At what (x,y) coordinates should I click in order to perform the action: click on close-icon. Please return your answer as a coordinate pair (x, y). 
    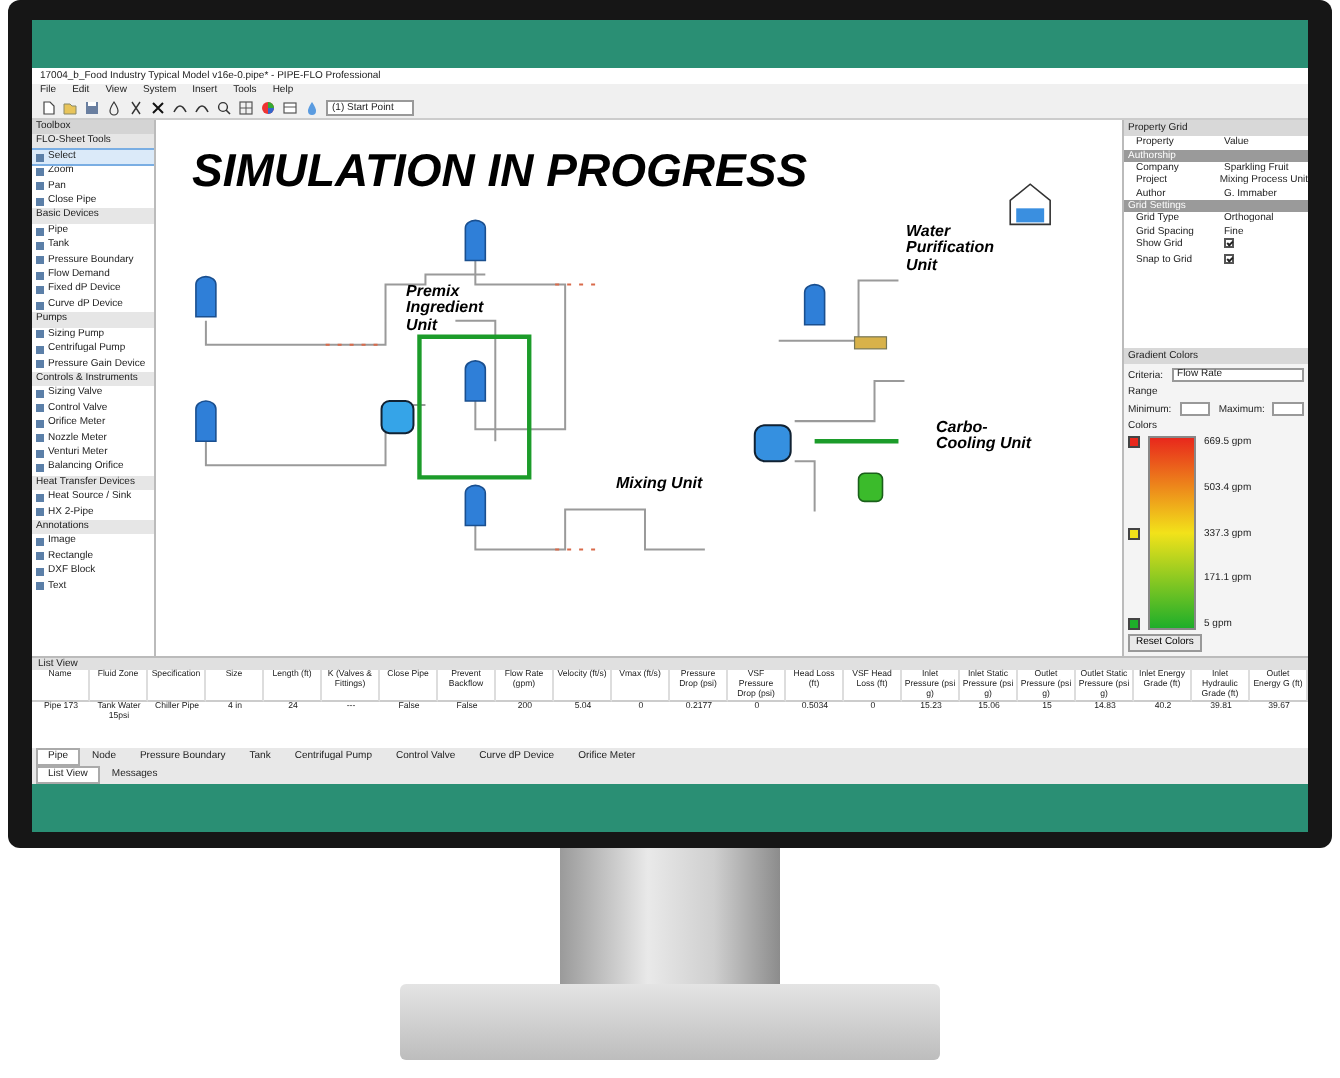
    Looking at the image, I should click on (158, 108).